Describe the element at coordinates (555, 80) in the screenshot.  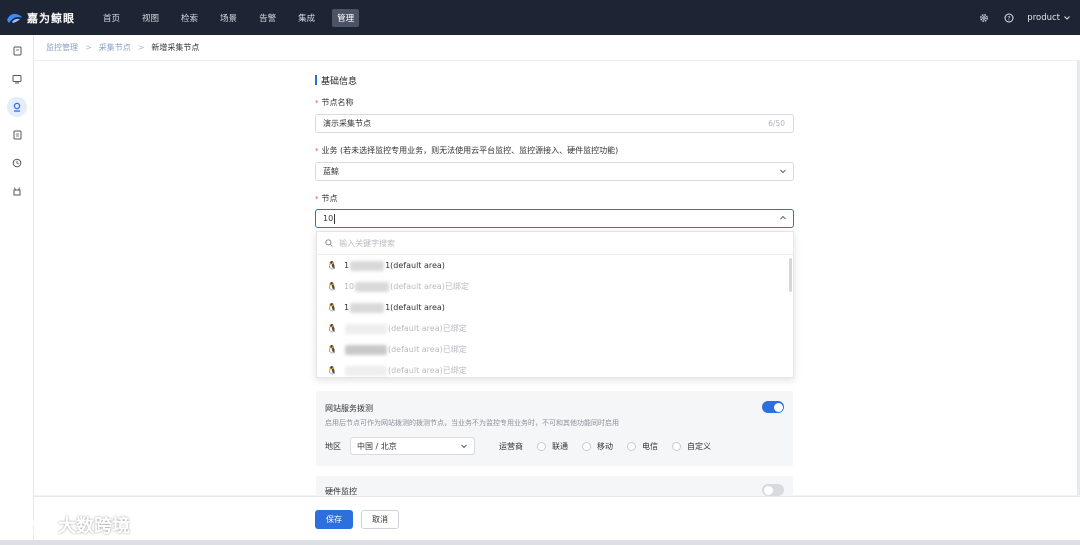
I see `section-basic-info: 基础信息` at that location.